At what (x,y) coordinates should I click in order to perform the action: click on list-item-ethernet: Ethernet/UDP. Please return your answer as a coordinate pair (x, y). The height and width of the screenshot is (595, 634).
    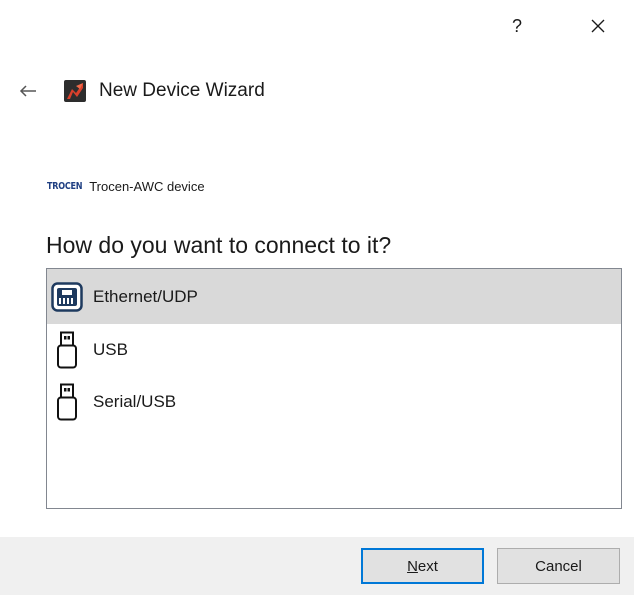
    Looking at the image, I should click on (334, 296).